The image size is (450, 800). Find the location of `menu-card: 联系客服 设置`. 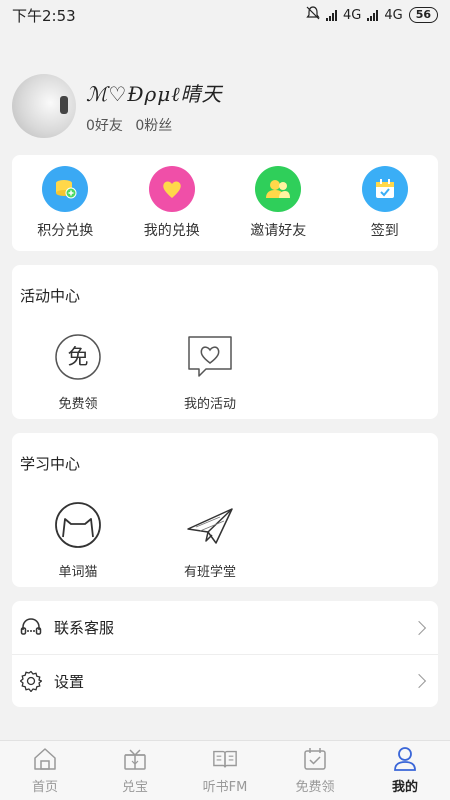

menu-card: 联系客服 设置 is located at coordinates (225, 654).